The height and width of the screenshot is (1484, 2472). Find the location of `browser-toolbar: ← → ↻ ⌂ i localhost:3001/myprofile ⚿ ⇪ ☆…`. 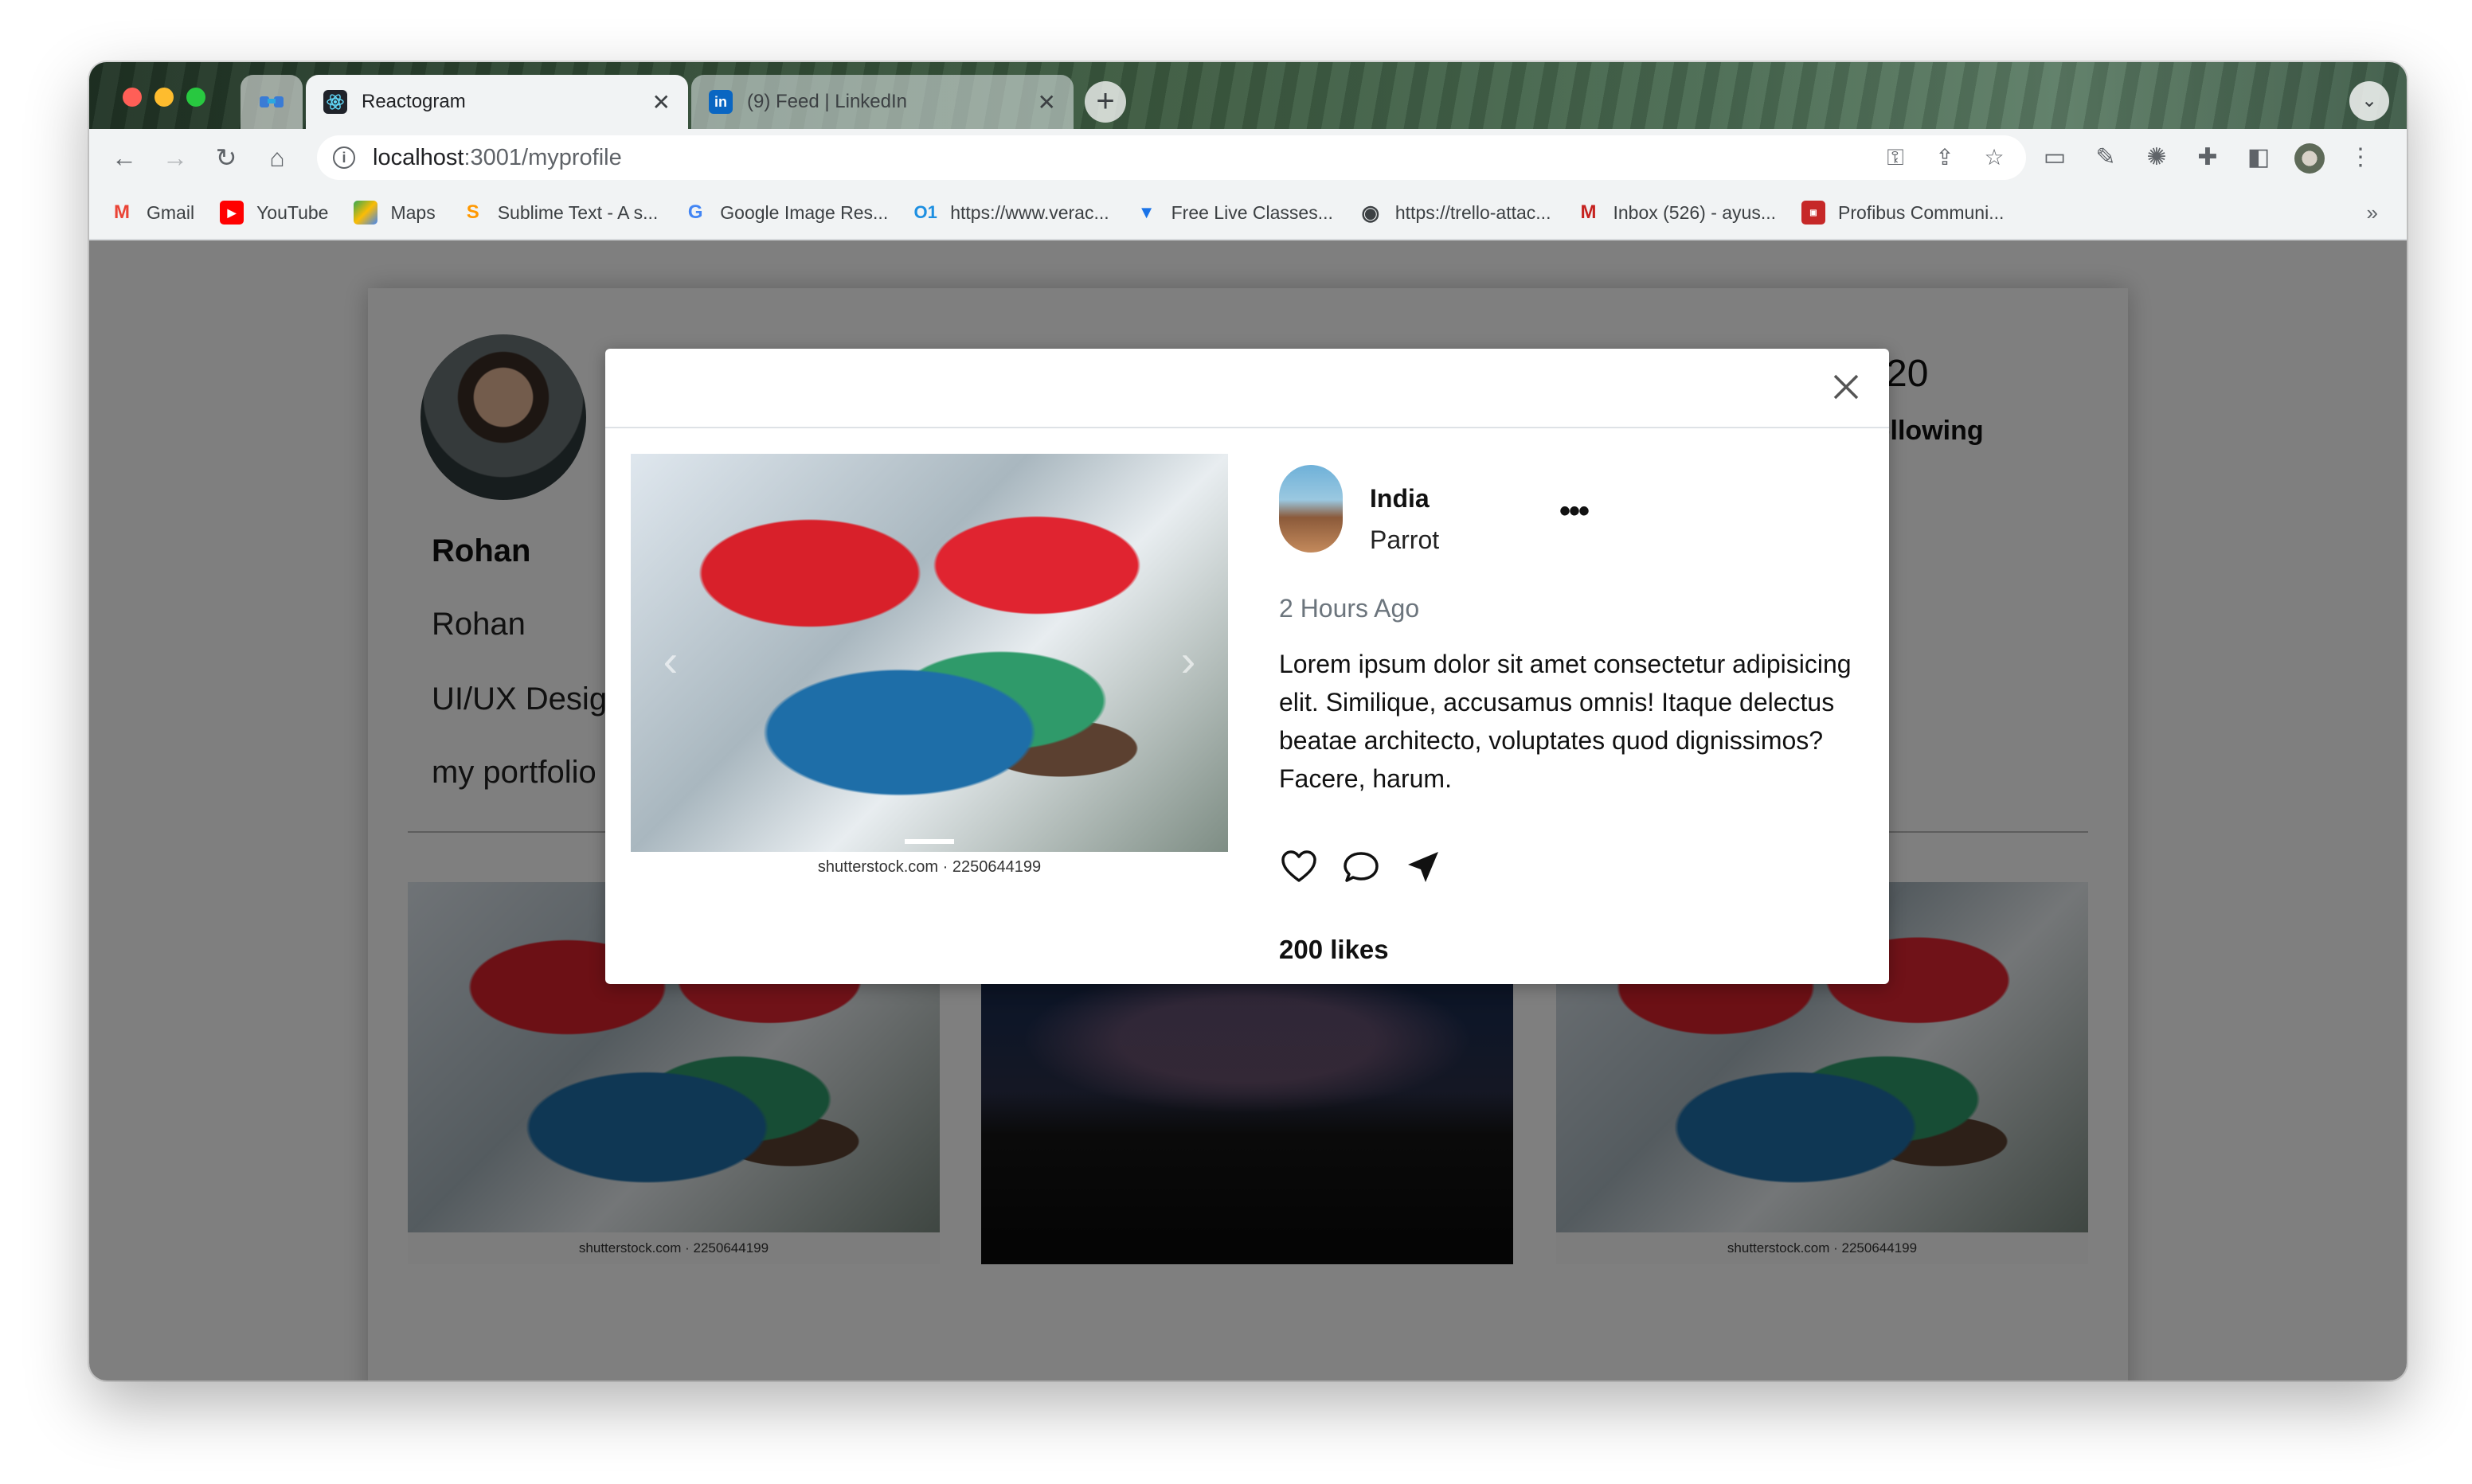

browser-toolbar: ← → ↻ ⌂ i localhost:3001/myprofile ⚿ ⇪ ☆… is located at coordinates (1248, 157).